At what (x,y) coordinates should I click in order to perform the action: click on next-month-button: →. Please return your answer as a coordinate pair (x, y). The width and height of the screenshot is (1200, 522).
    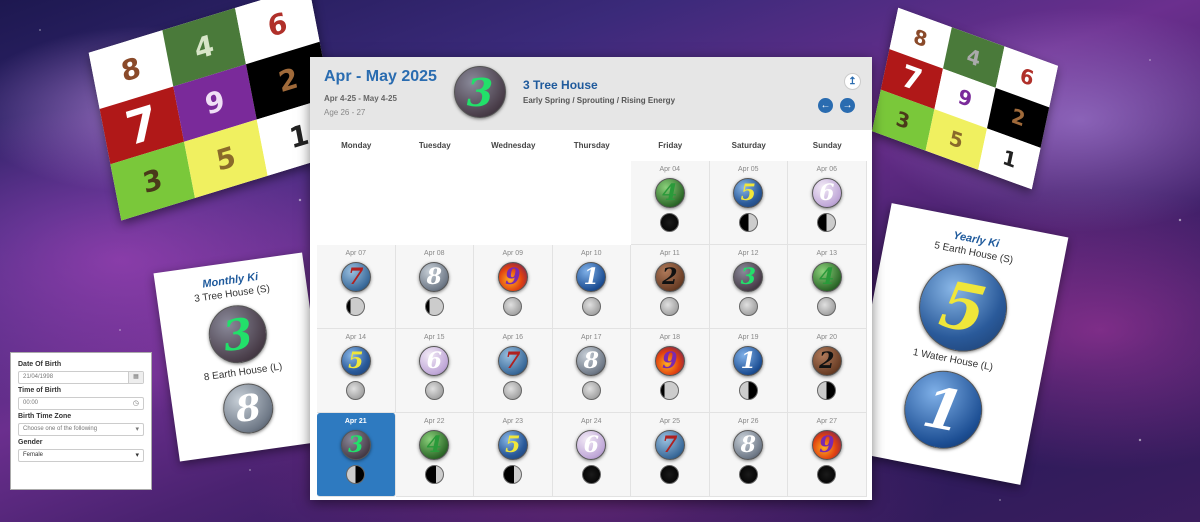
    Looking at the image, I should click on (847, 105).